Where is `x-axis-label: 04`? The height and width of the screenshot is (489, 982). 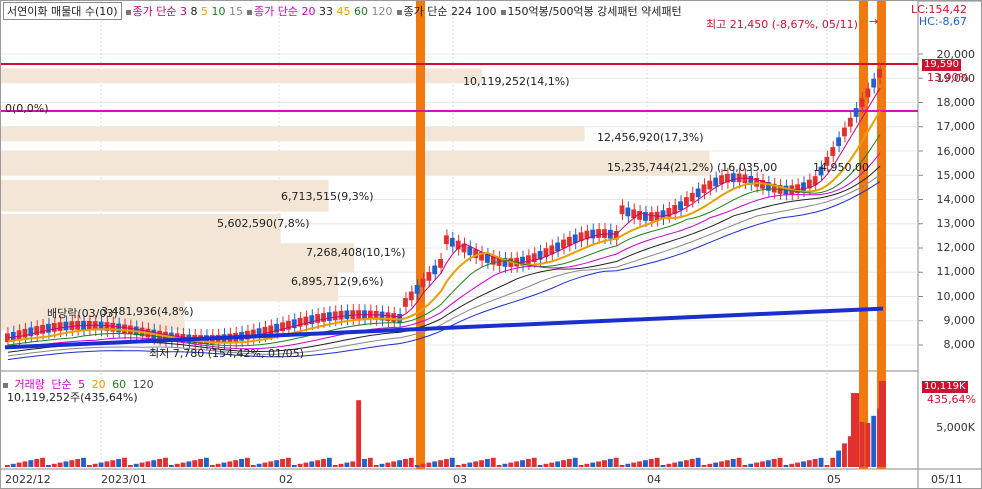 x-axis-label: 04 is located at coordinates (654, 479).